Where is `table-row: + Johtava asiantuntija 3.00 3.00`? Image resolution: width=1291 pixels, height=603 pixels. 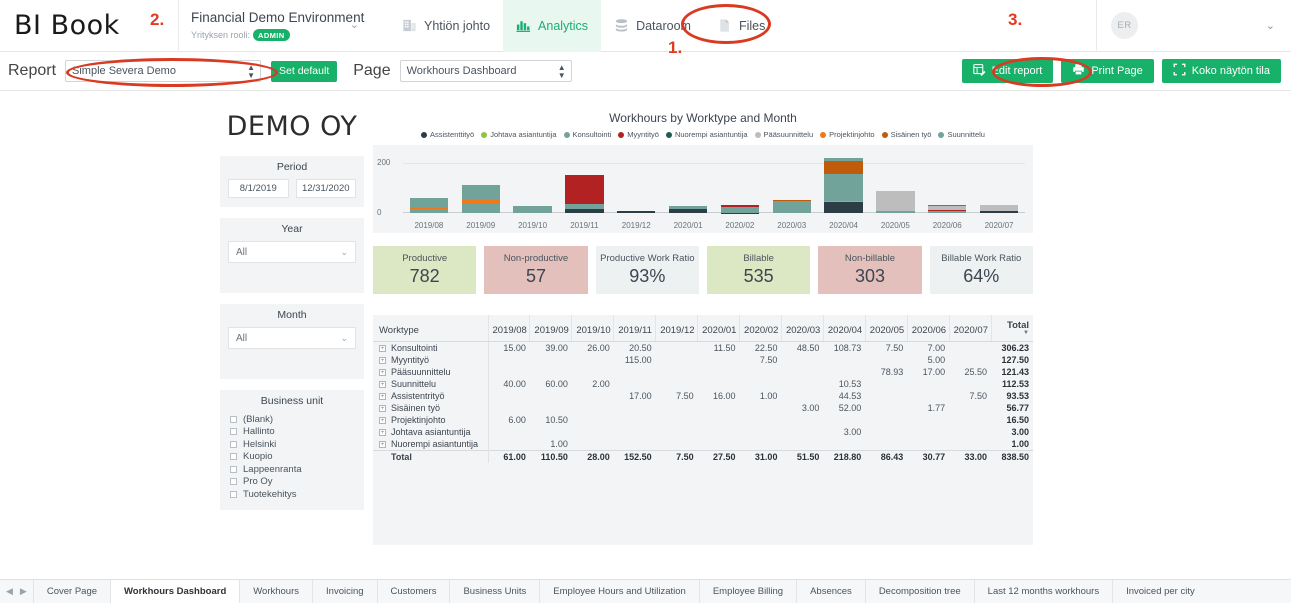 table-row: + Johtava asiantuntija 3.00 3.00 is located at coordinates (703, 432).